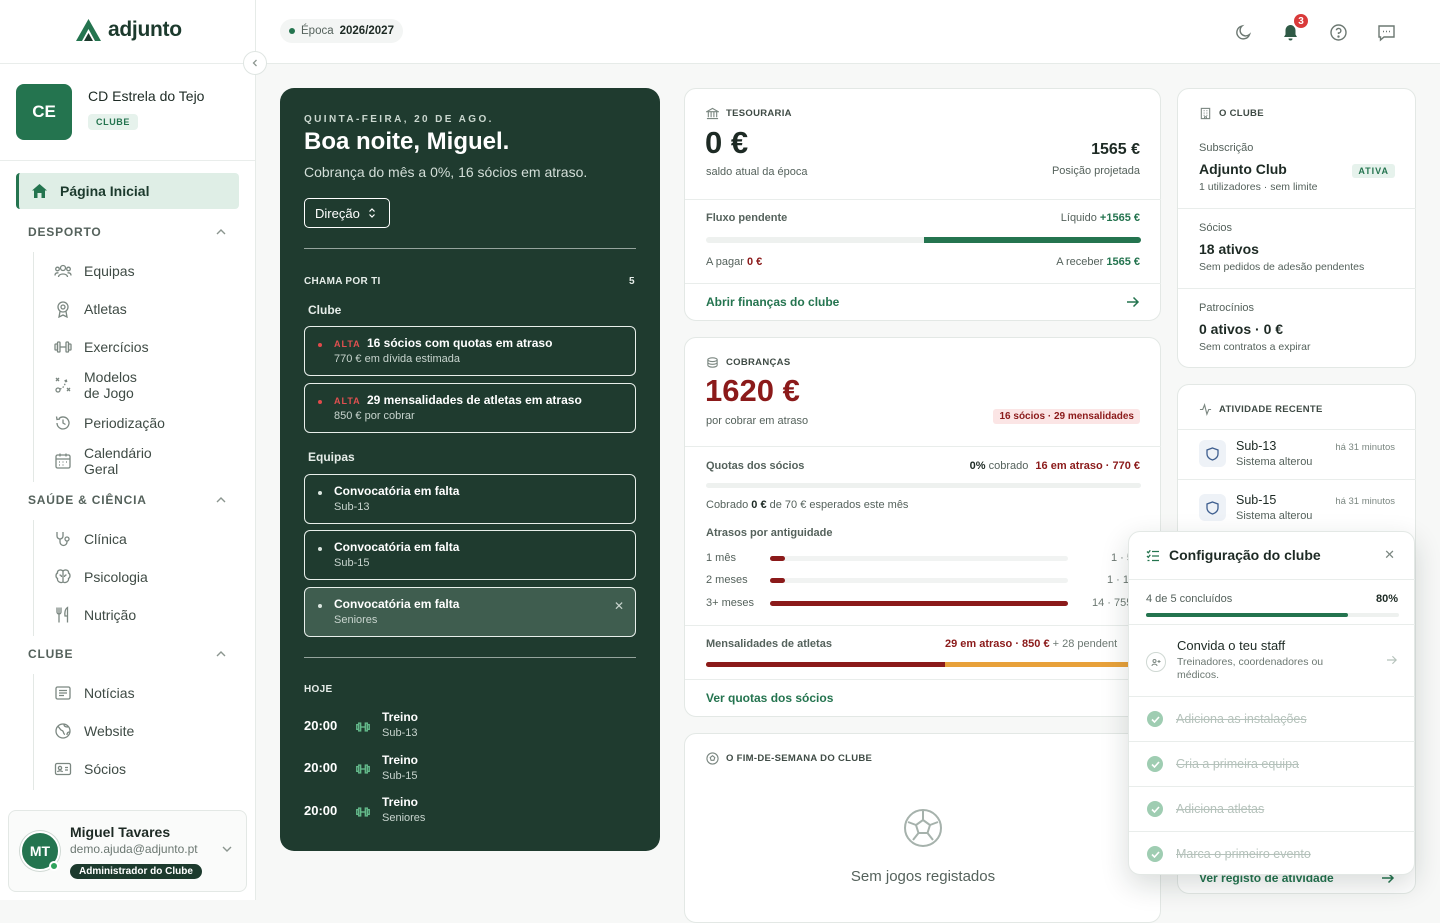 The height and width of the screenshot is (923, 1440). What do you see at coordinates (1282, 267) in the screenshot?
I see `members-detail: Sem pedidos de adesão pendentes` at bounding box center [1282, 267].